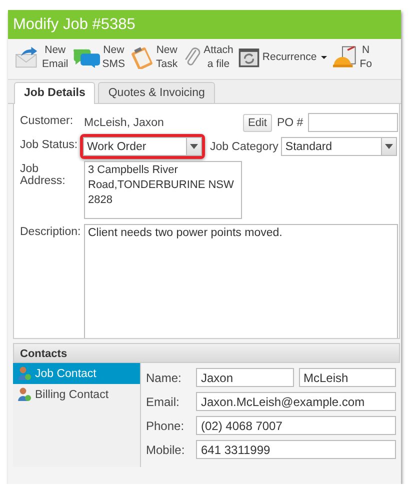 Image resolution: width=411 pixels, height=495 pixels. Describe the element at coordinates (74, 24) in the screenshot. I see `window-title: Modify Job #5385` at that location.